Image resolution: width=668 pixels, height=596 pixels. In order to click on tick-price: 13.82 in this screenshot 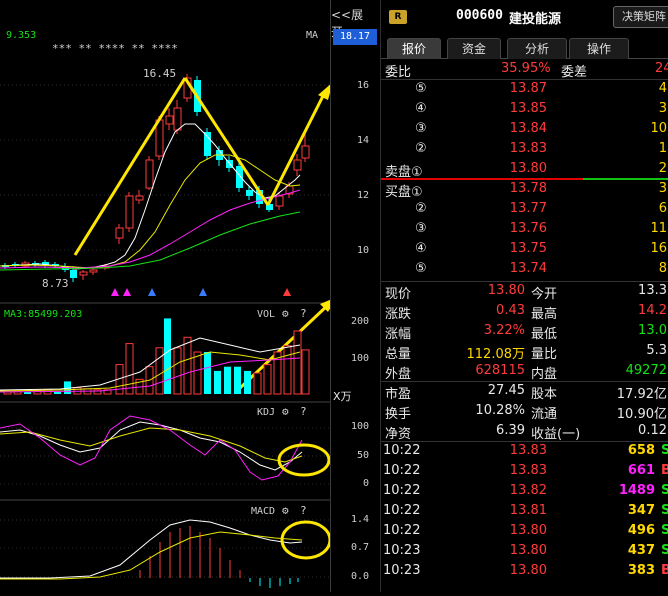, I will do `click(528, 490)`.